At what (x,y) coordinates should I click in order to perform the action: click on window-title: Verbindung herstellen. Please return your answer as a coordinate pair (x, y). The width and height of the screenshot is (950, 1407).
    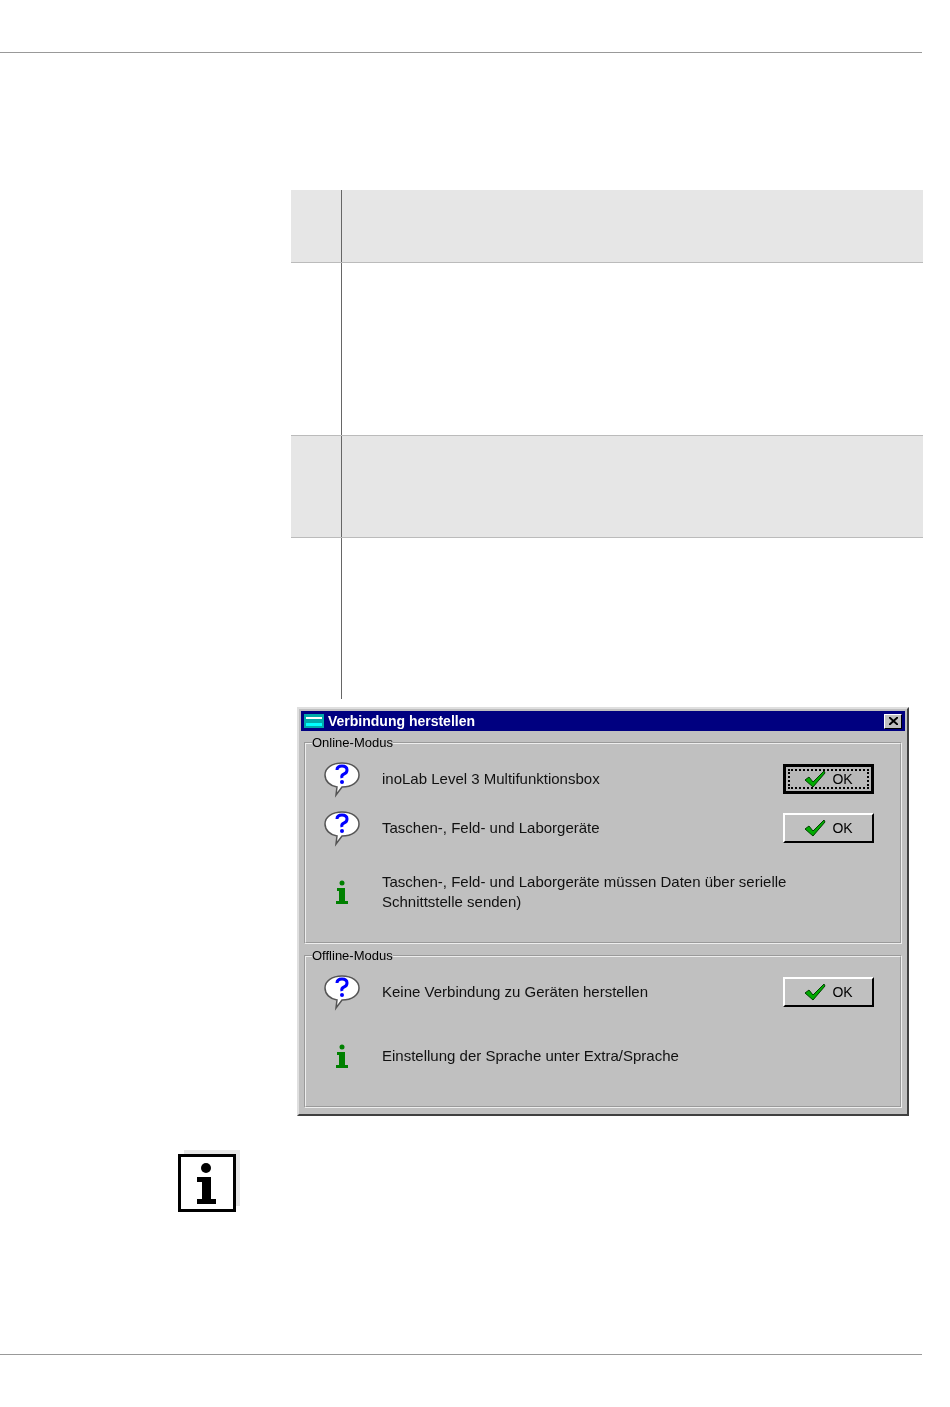
    Looking at the image, I should click on (402, 721).